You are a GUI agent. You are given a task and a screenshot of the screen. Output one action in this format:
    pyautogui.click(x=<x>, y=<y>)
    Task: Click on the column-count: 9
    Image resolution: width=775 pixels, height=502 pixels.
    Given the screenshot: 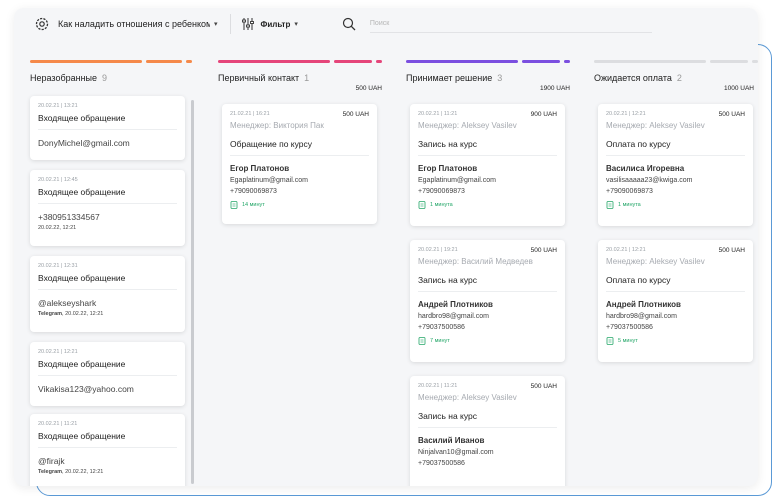 What is the action you would take?
    pyautogui.click(x=105, y=78)
    